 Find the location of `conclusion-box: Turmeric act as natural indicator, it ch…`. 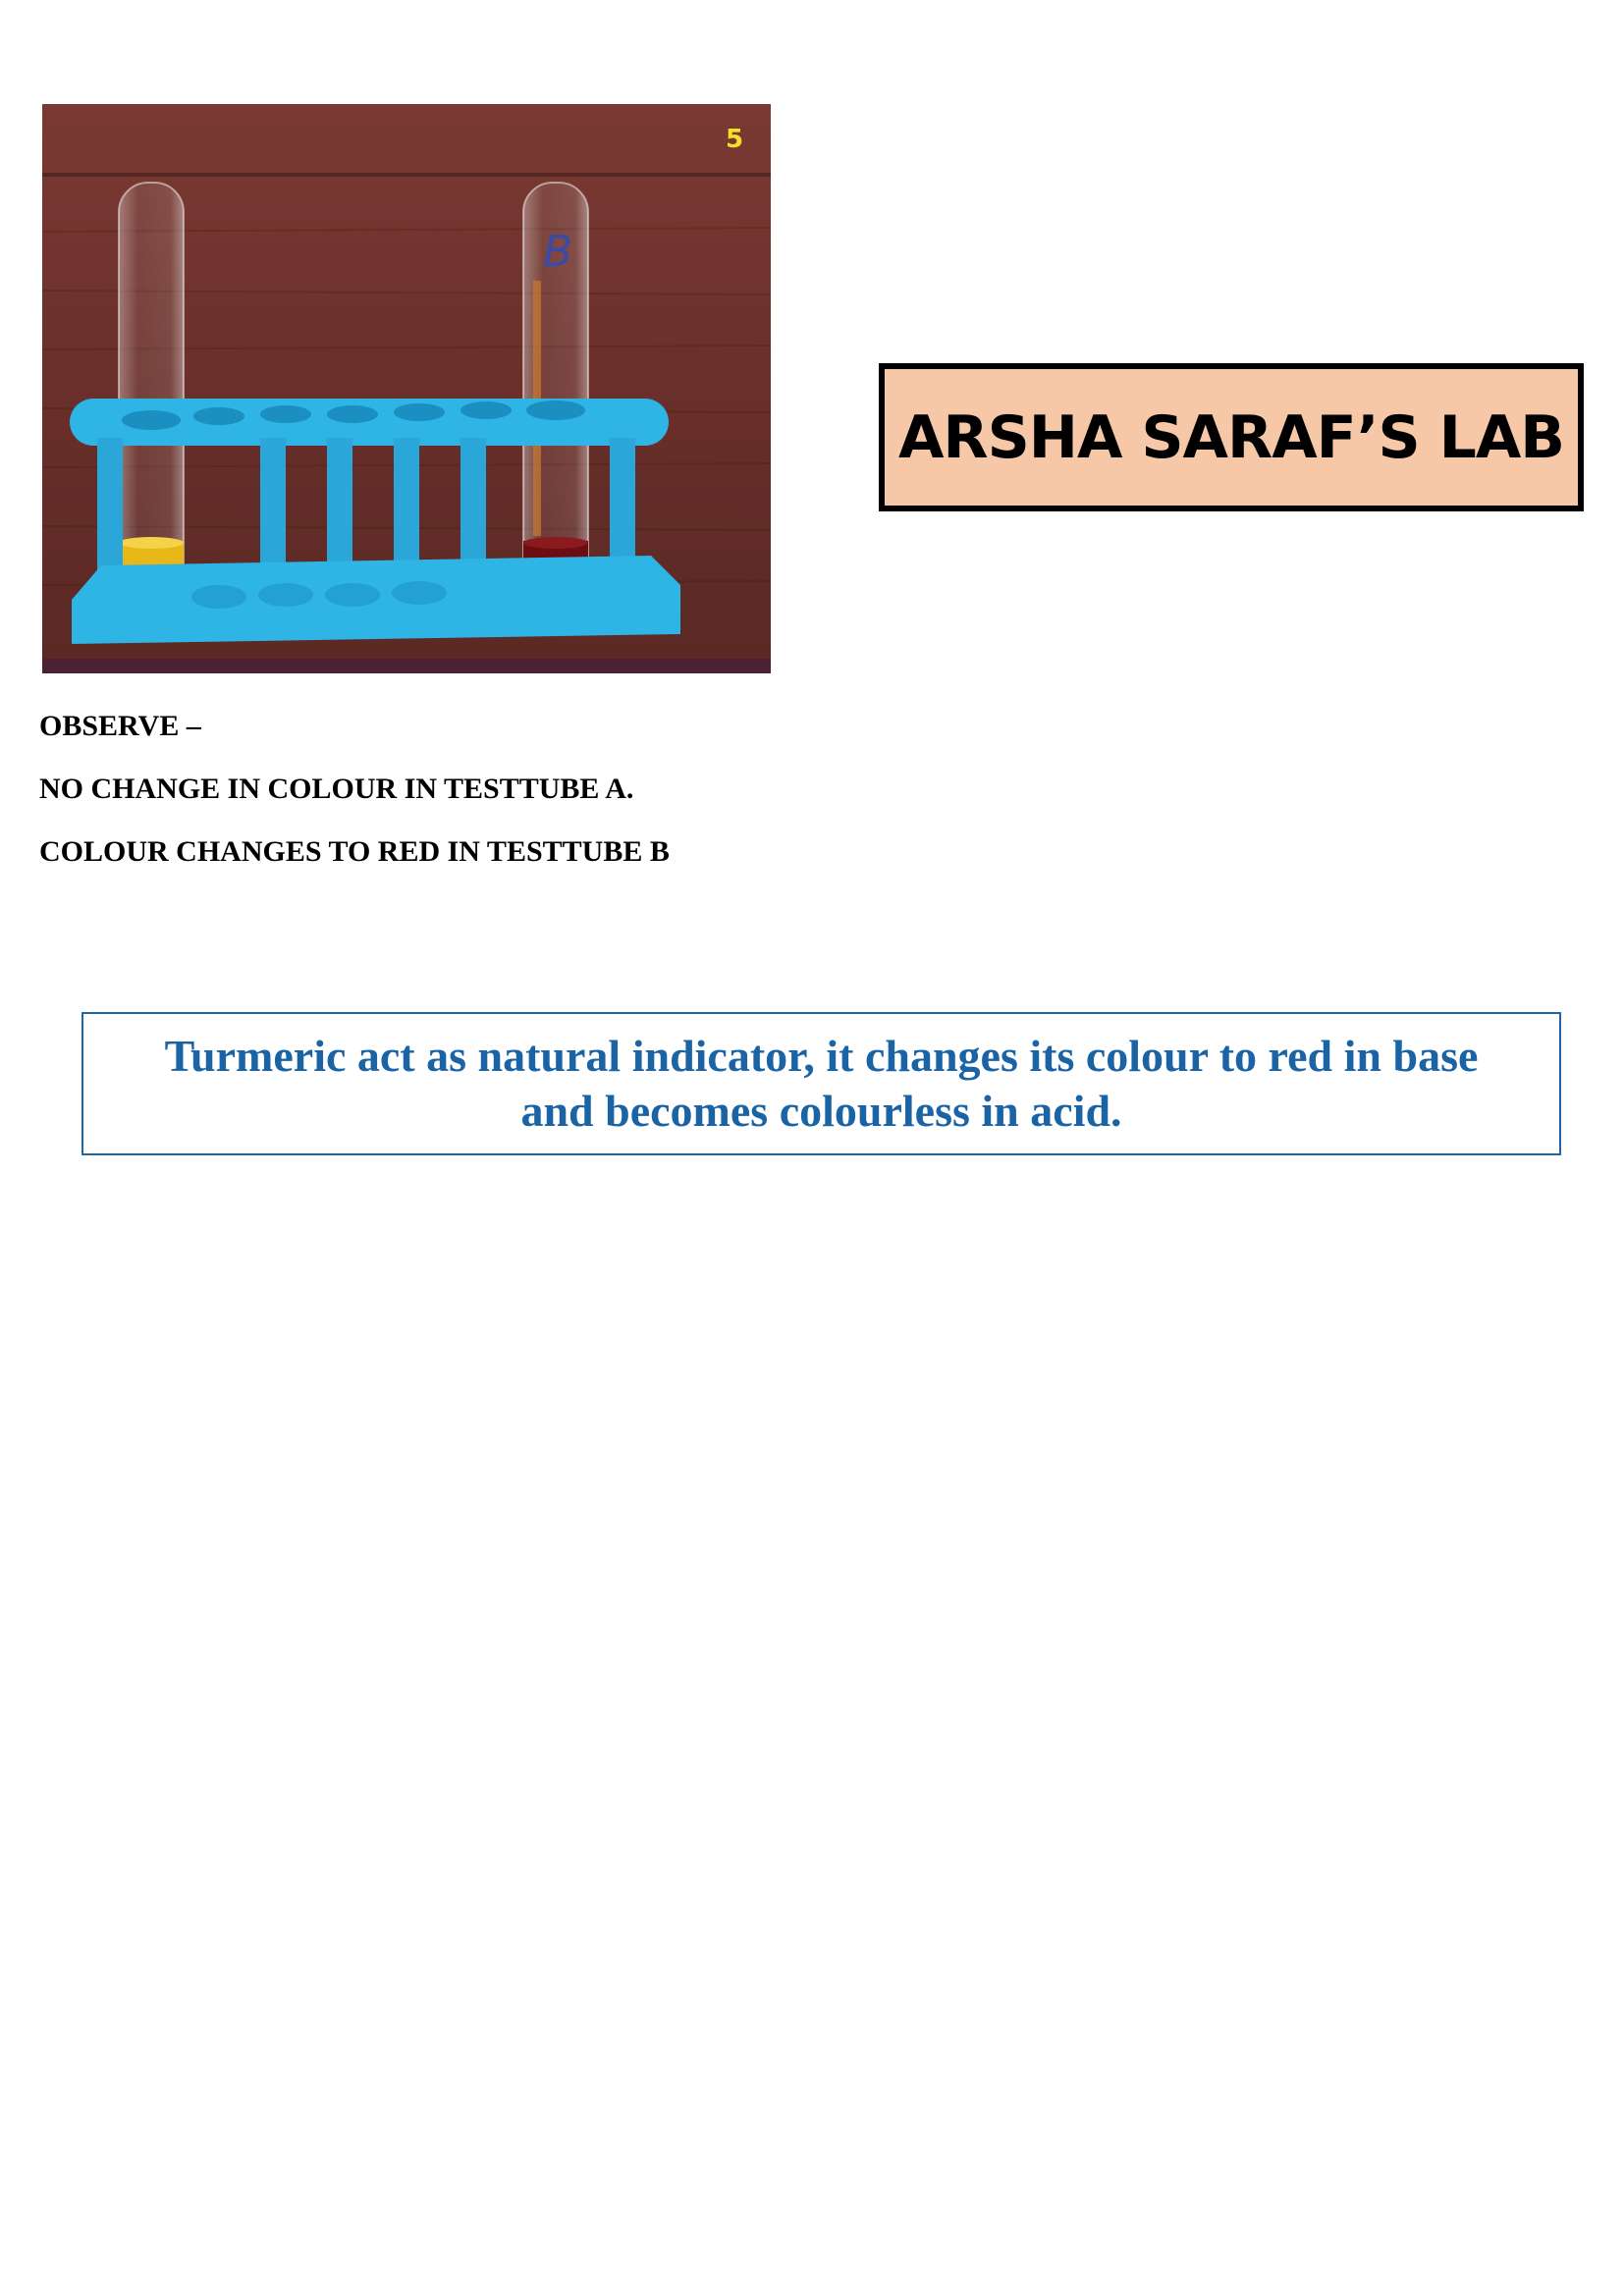

conclusion-box: Turmeric act as natural indicator, it ch… is located at coordinates (821, 1083).